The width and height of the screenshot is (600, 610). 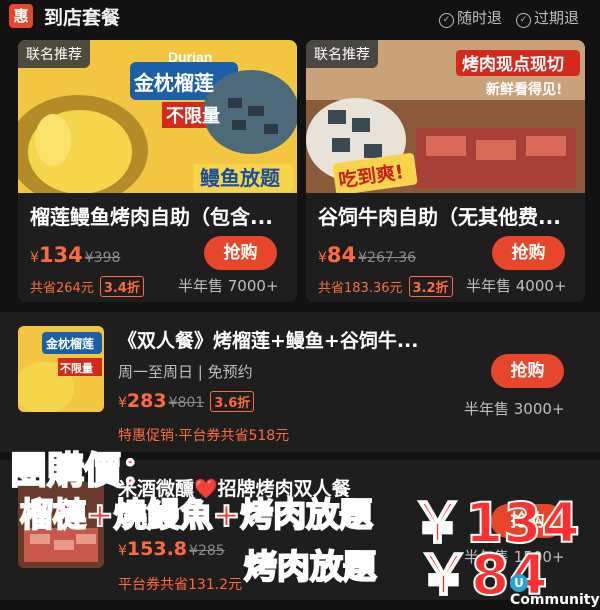 I want to click on sales-count: 半年售 3000+, so click(x=514, y=409).